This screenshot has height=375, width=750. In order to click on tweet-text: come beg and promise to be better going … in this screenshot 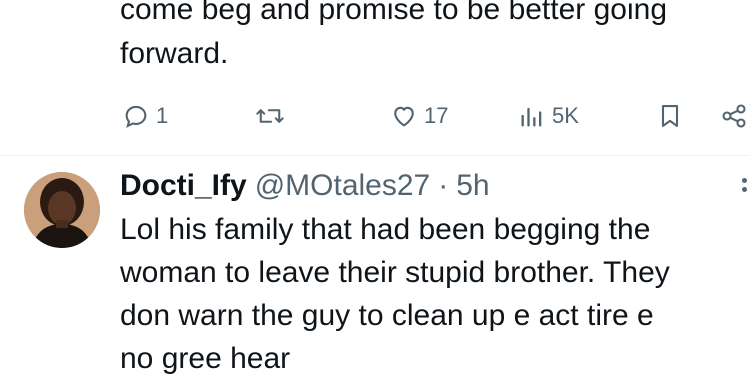, I will do `click(393, 38)`.